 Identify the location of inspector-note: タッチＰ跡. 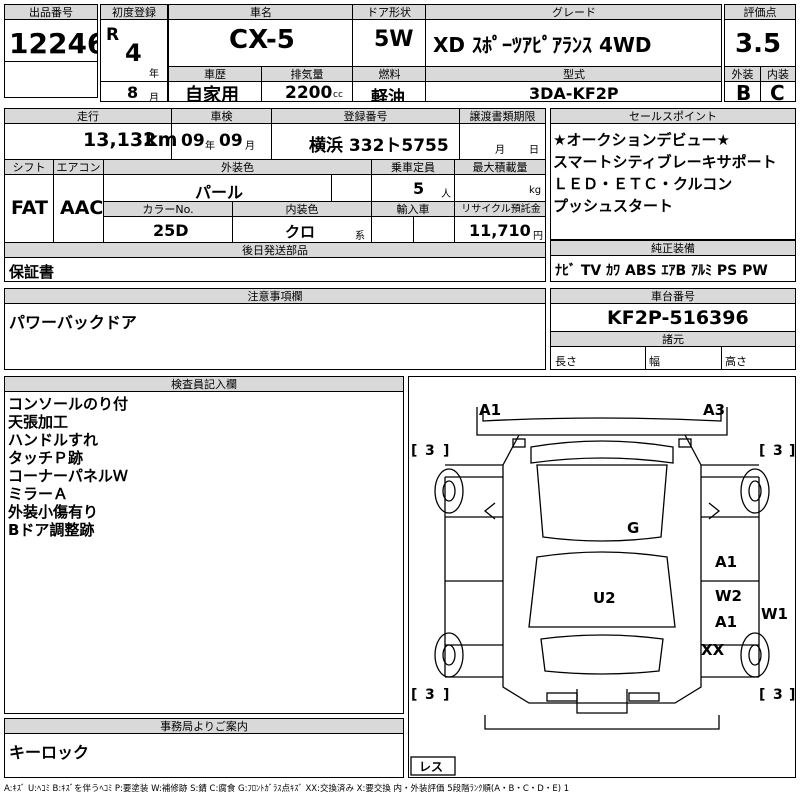
(46, 458).